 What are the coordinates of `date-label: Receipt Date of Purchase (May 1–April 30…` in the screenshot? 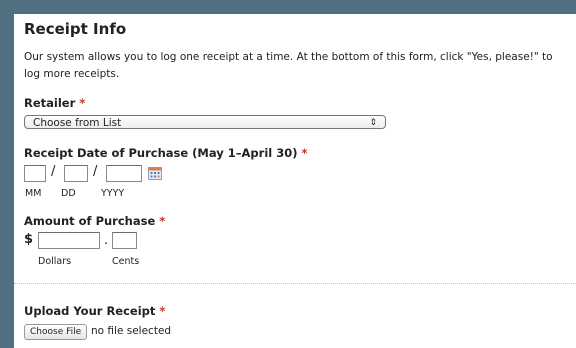 It's located at (161, 153).